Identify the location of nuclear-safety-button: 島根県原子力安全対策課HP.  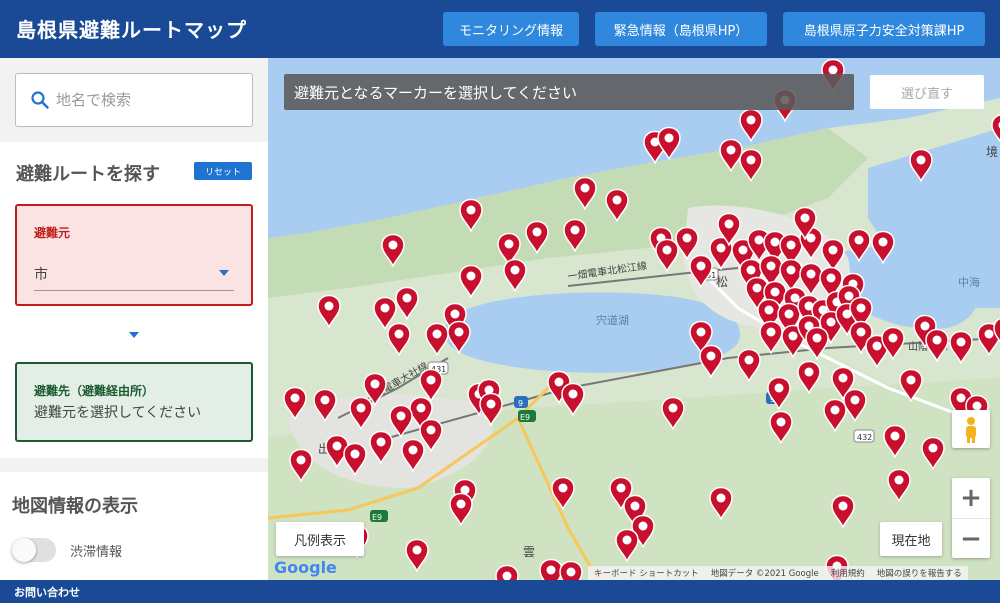
(884, 29).